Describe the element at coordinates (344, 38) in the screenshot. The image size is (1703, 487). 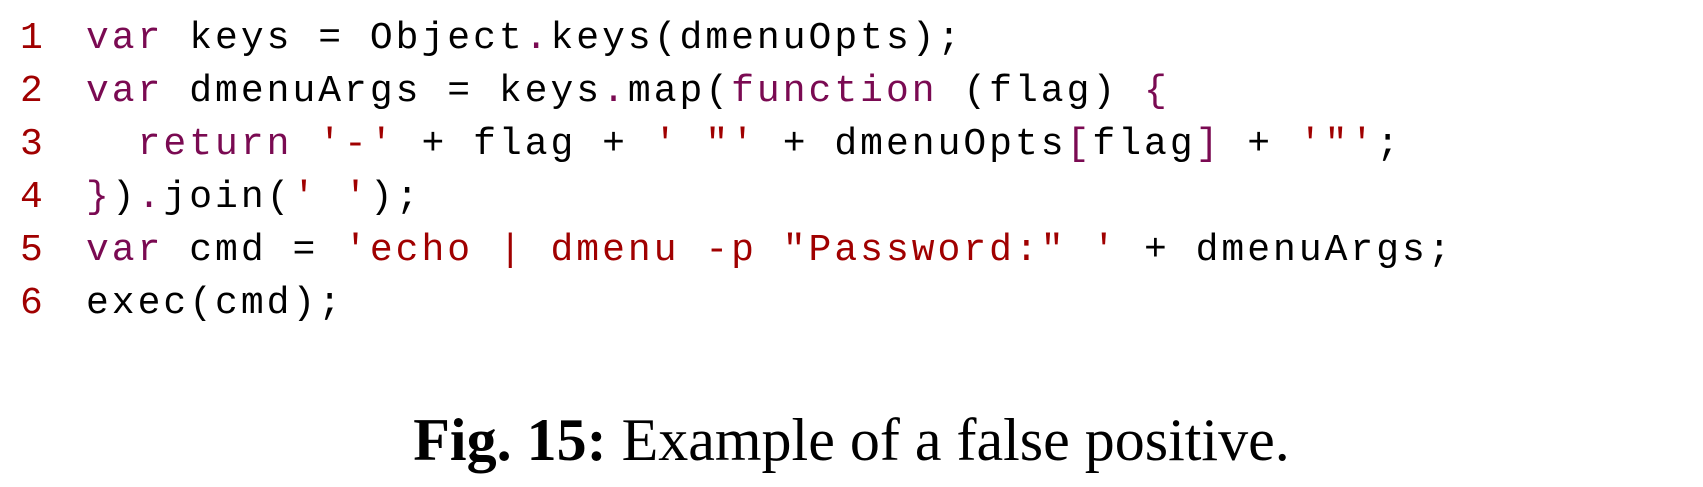
I see `code-token: keys = Object` at that location.